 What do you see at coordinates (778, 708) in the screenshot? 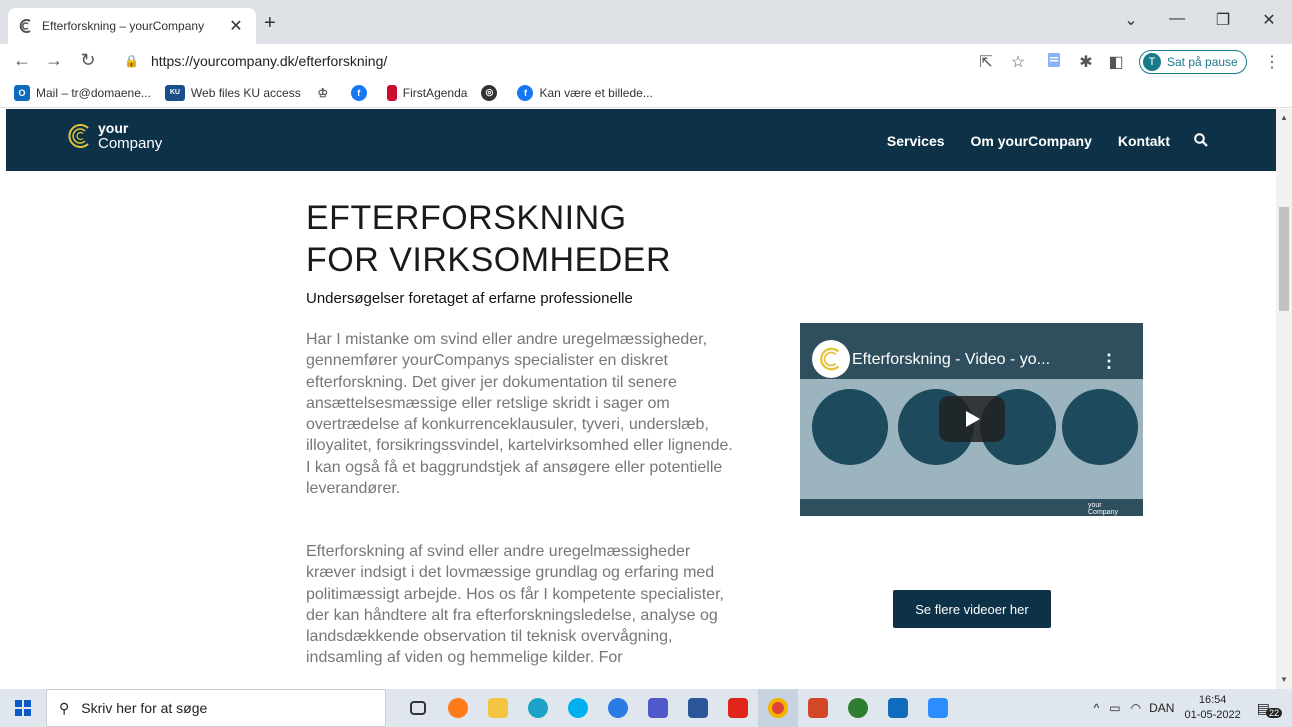
I see `chrome-icon` at bounding box center [778, 708].